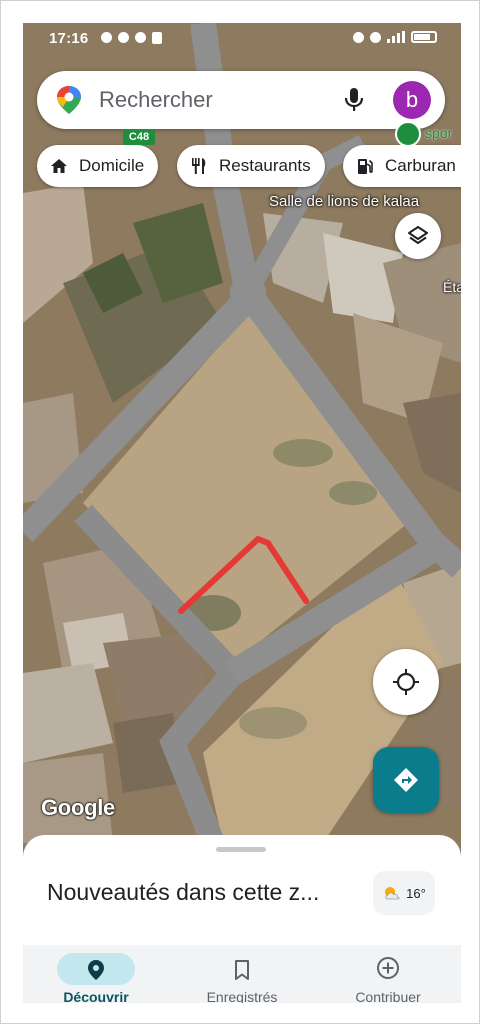  I want to click on chip-home: Domicile, so click(98, 166).